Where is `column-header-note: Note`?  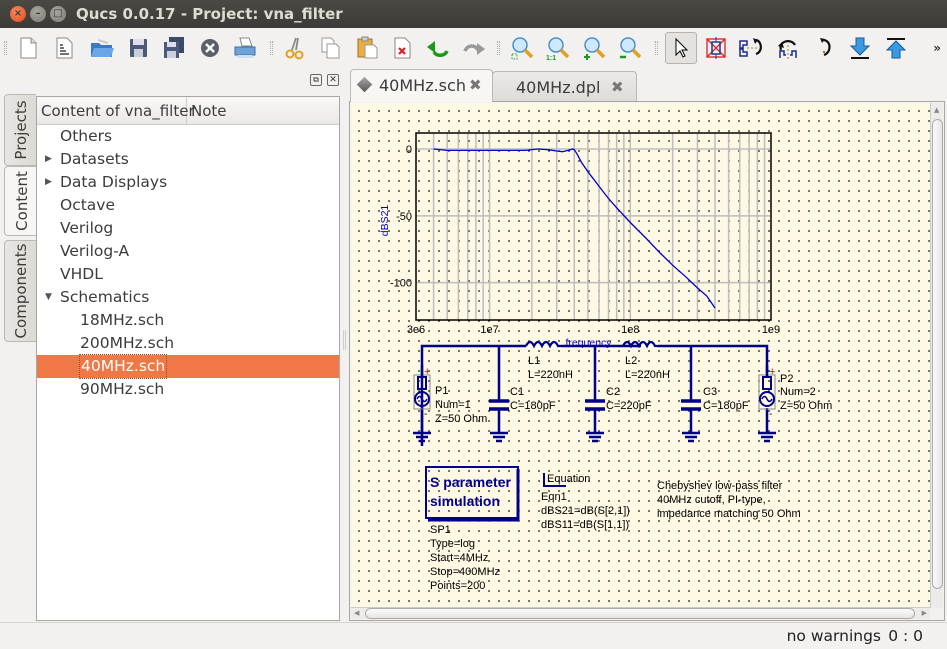
column-header-note: Note is located at coordinates (207, 110).